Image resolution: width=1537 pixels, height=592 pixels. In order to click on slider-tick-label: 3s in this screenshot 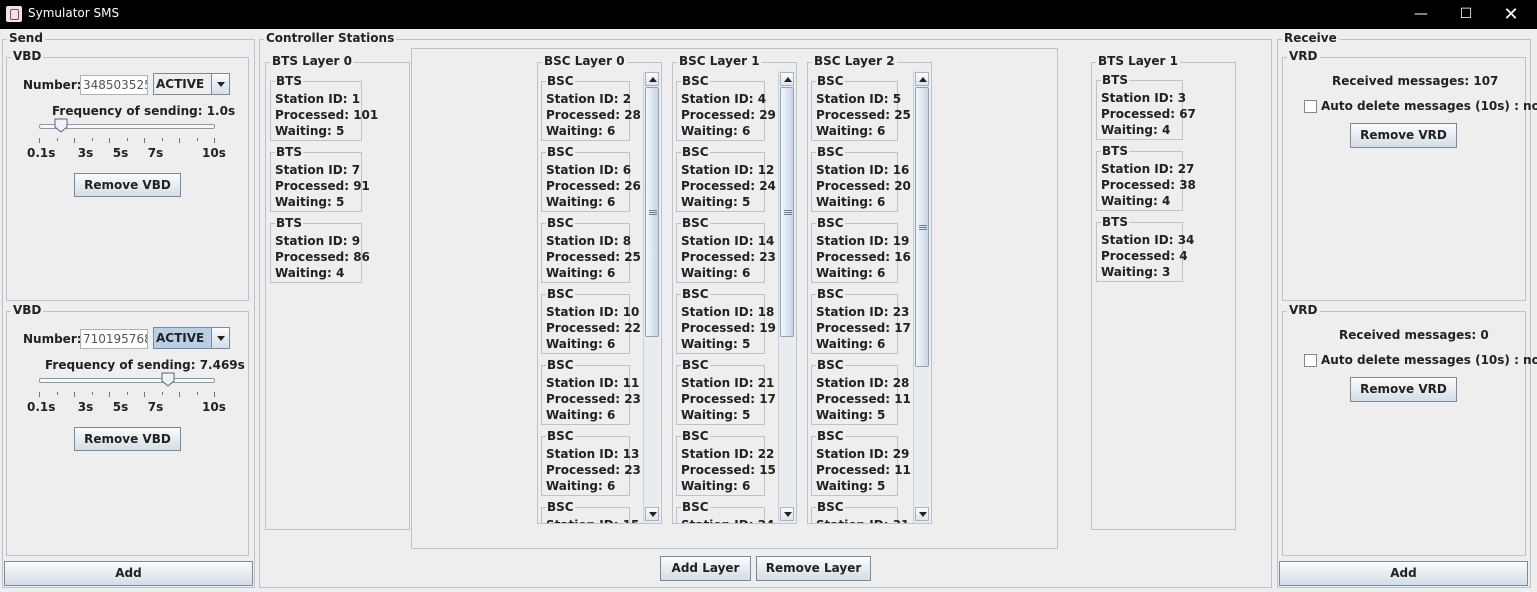, I will do `click(85, 153)`.